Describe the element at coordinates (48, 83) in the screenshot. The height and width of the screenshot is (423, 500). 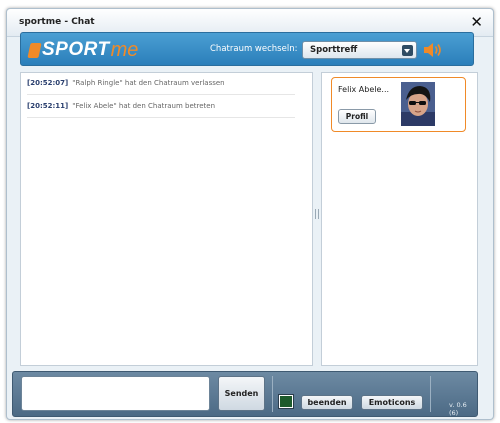
I see `message-time: [20:52:07]` at that location.